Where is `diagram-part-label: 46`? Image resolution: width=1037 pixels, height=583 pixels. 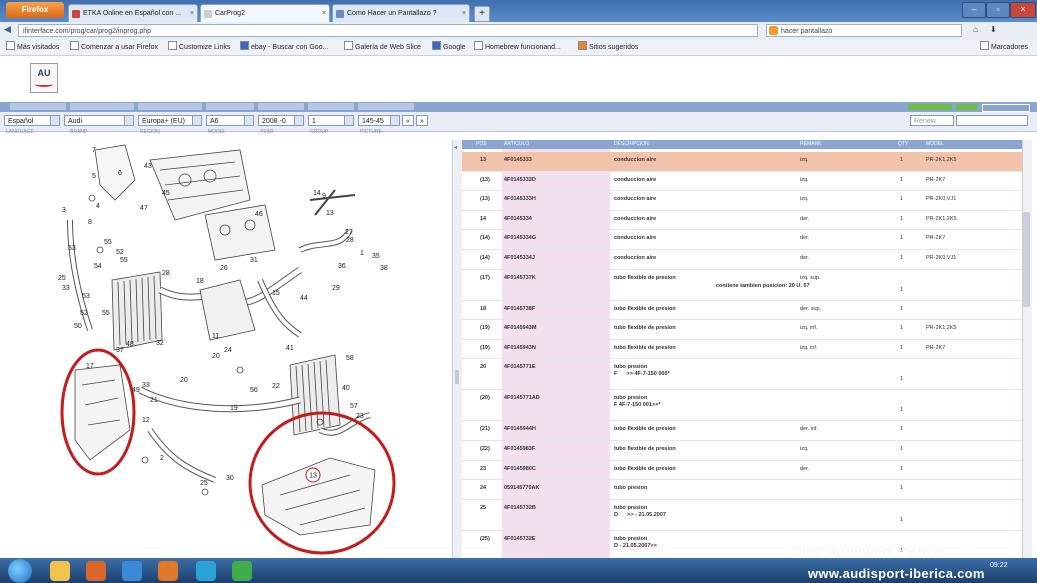 diagram-part-label: 46 is located at coordinates (259, 214).